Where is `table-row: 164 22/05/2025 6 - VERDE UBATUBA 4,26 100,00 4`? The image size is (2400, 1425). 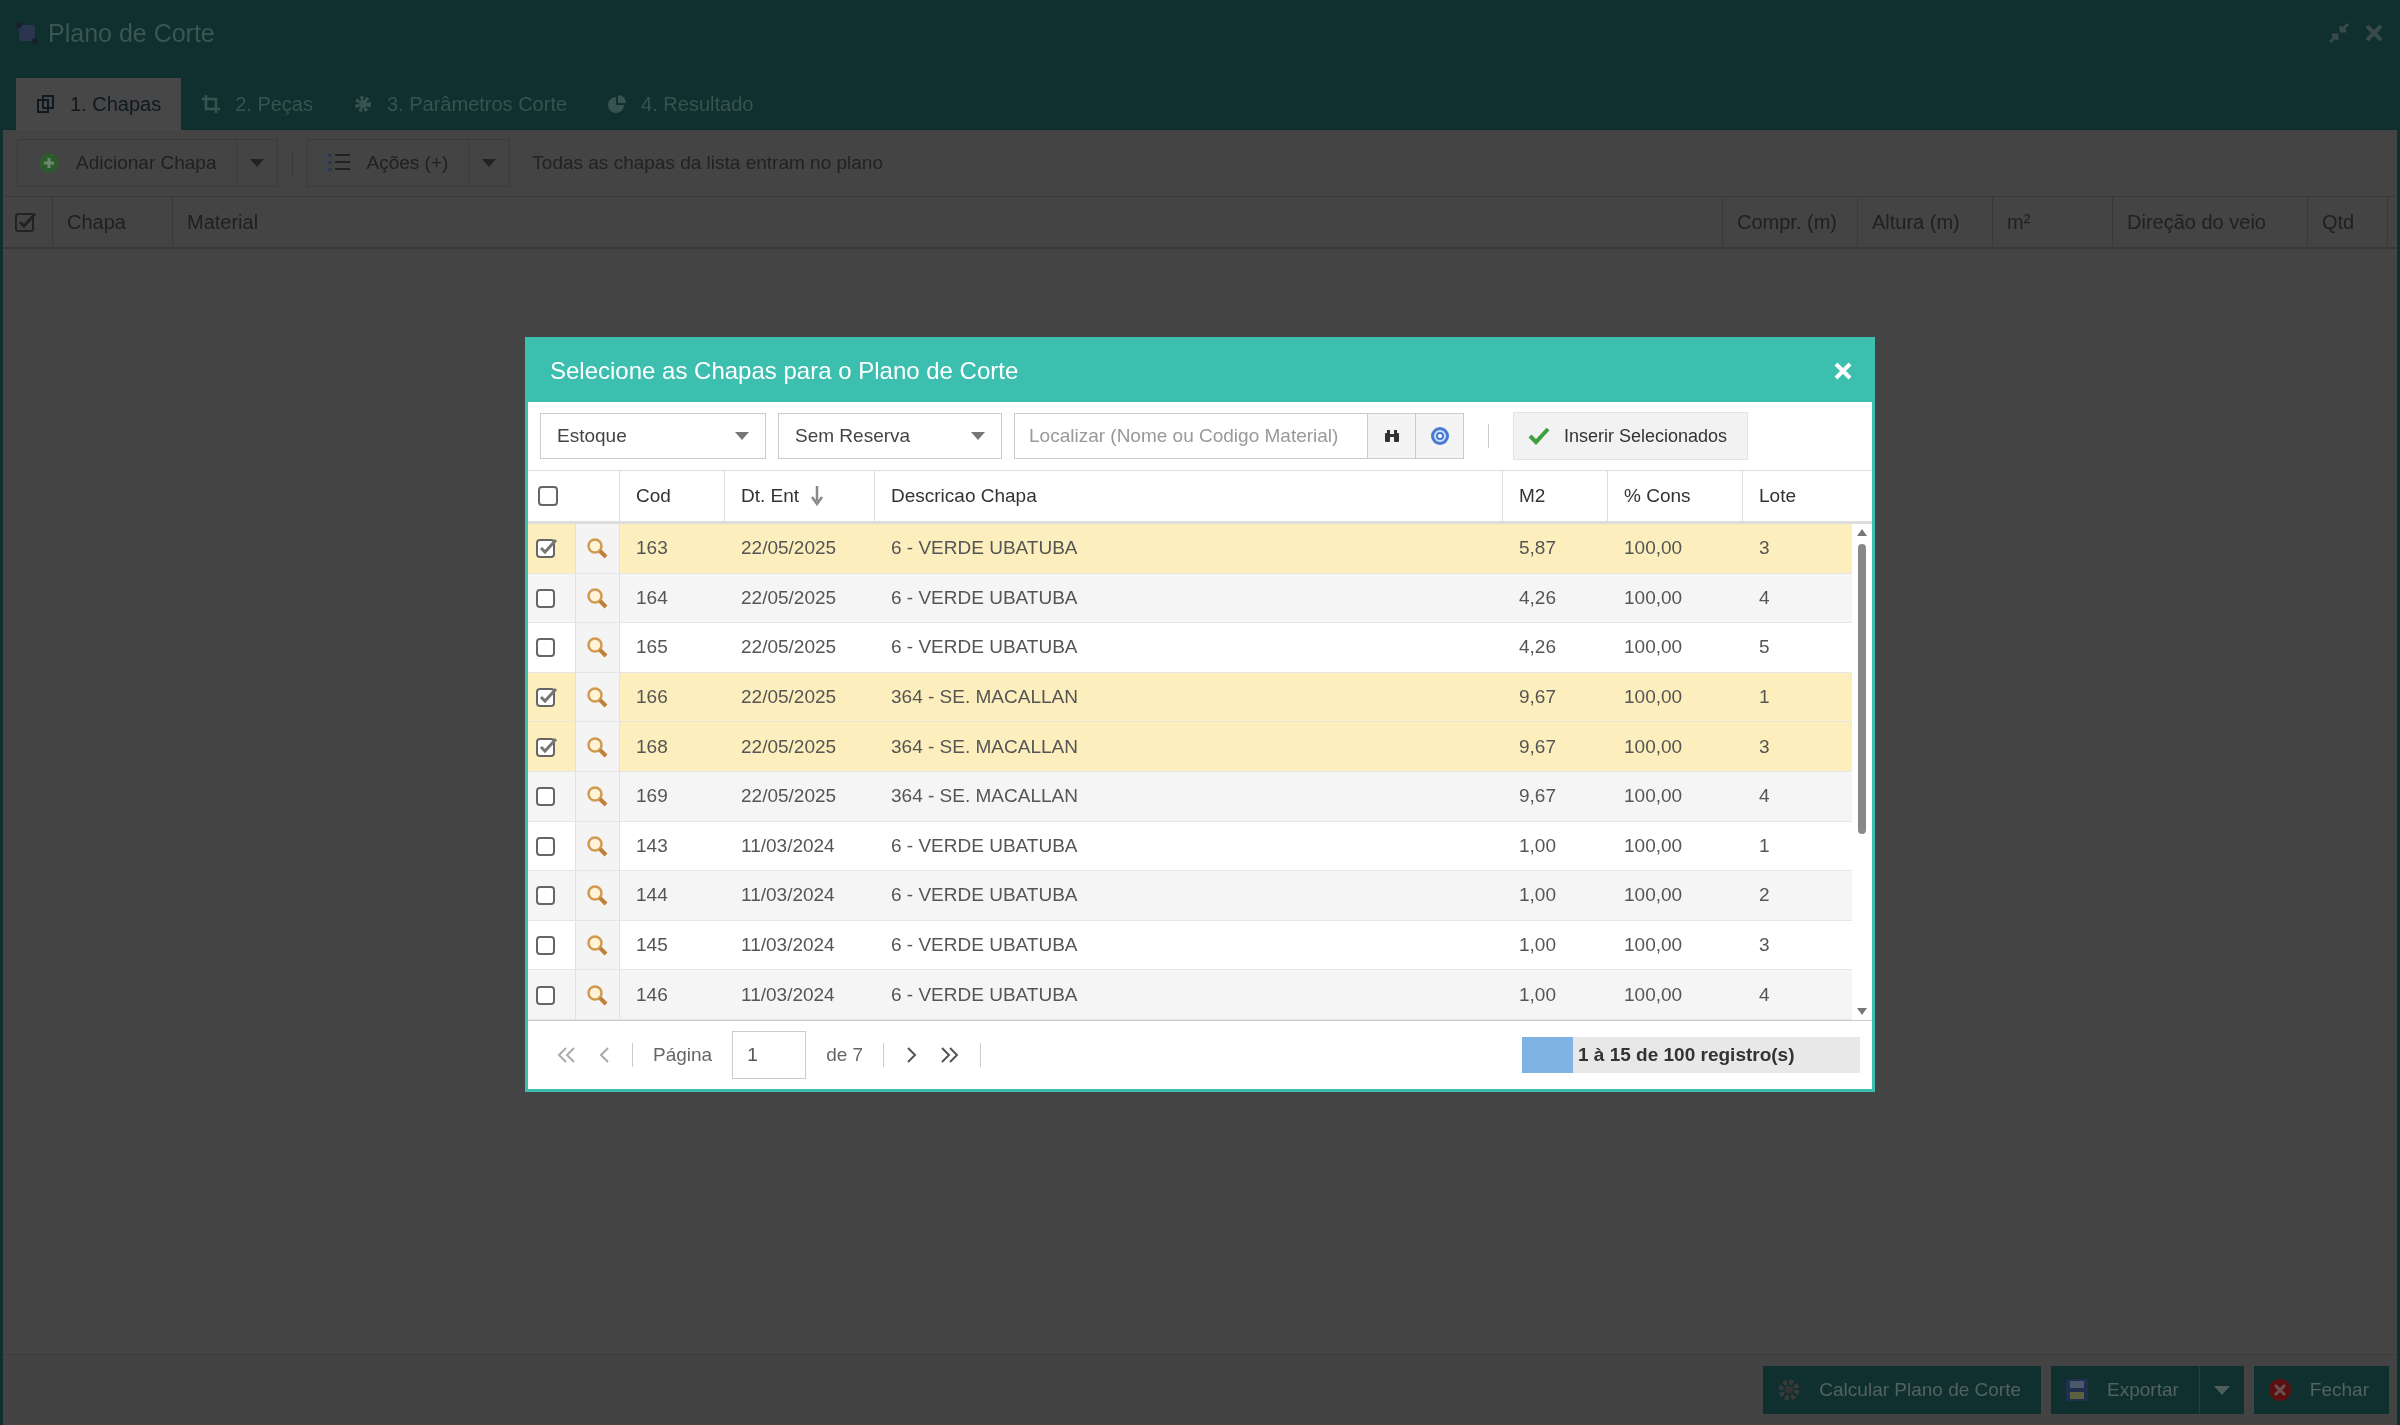
table-row: 164 22/05/2025 6 - VERDE UBATUBA 4,26 100,00 4 is located at coordinates (1190, 598).